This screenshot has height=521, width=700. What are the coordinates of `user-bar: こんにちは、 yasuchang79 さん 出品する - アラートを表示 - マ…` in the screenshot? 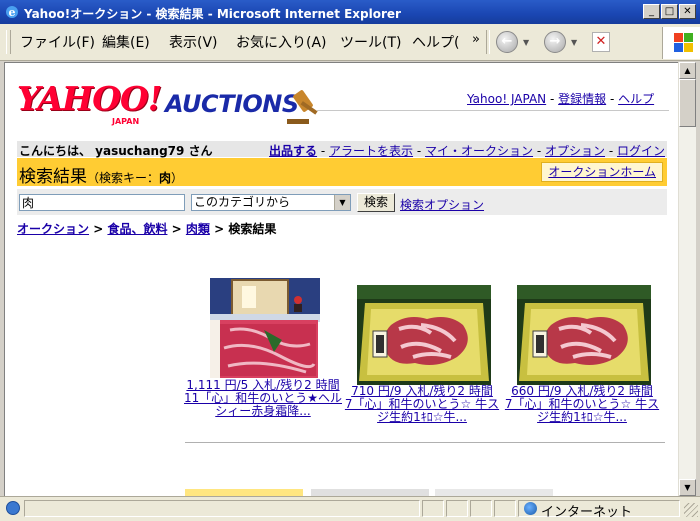 It's located at (342, 149).